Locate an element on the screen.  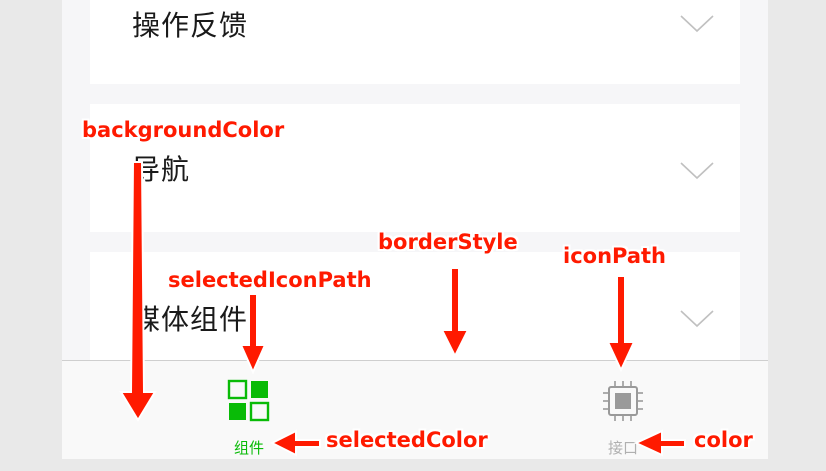
arrow-background-color is located at coordinates (138, 291).